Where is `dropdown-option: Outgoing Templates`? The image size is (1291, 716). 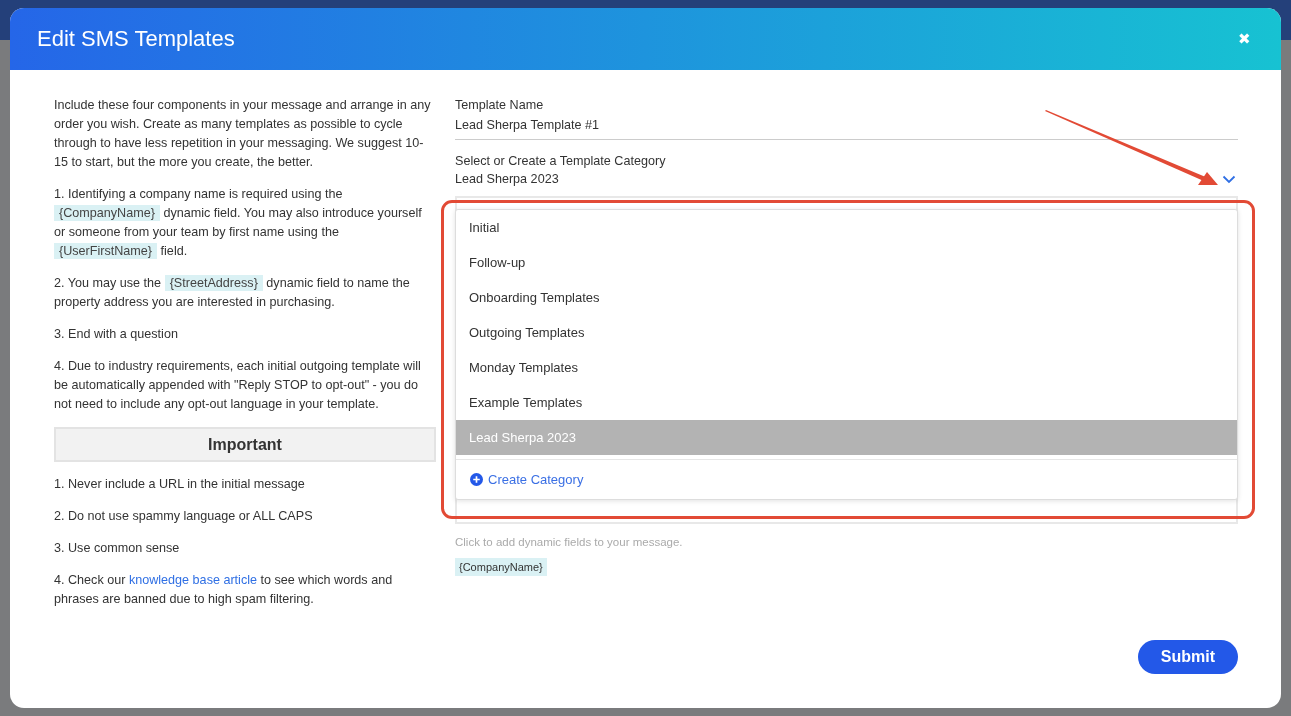 dropdown-option: Outgoing Templates is located at coordinates (846, 332).